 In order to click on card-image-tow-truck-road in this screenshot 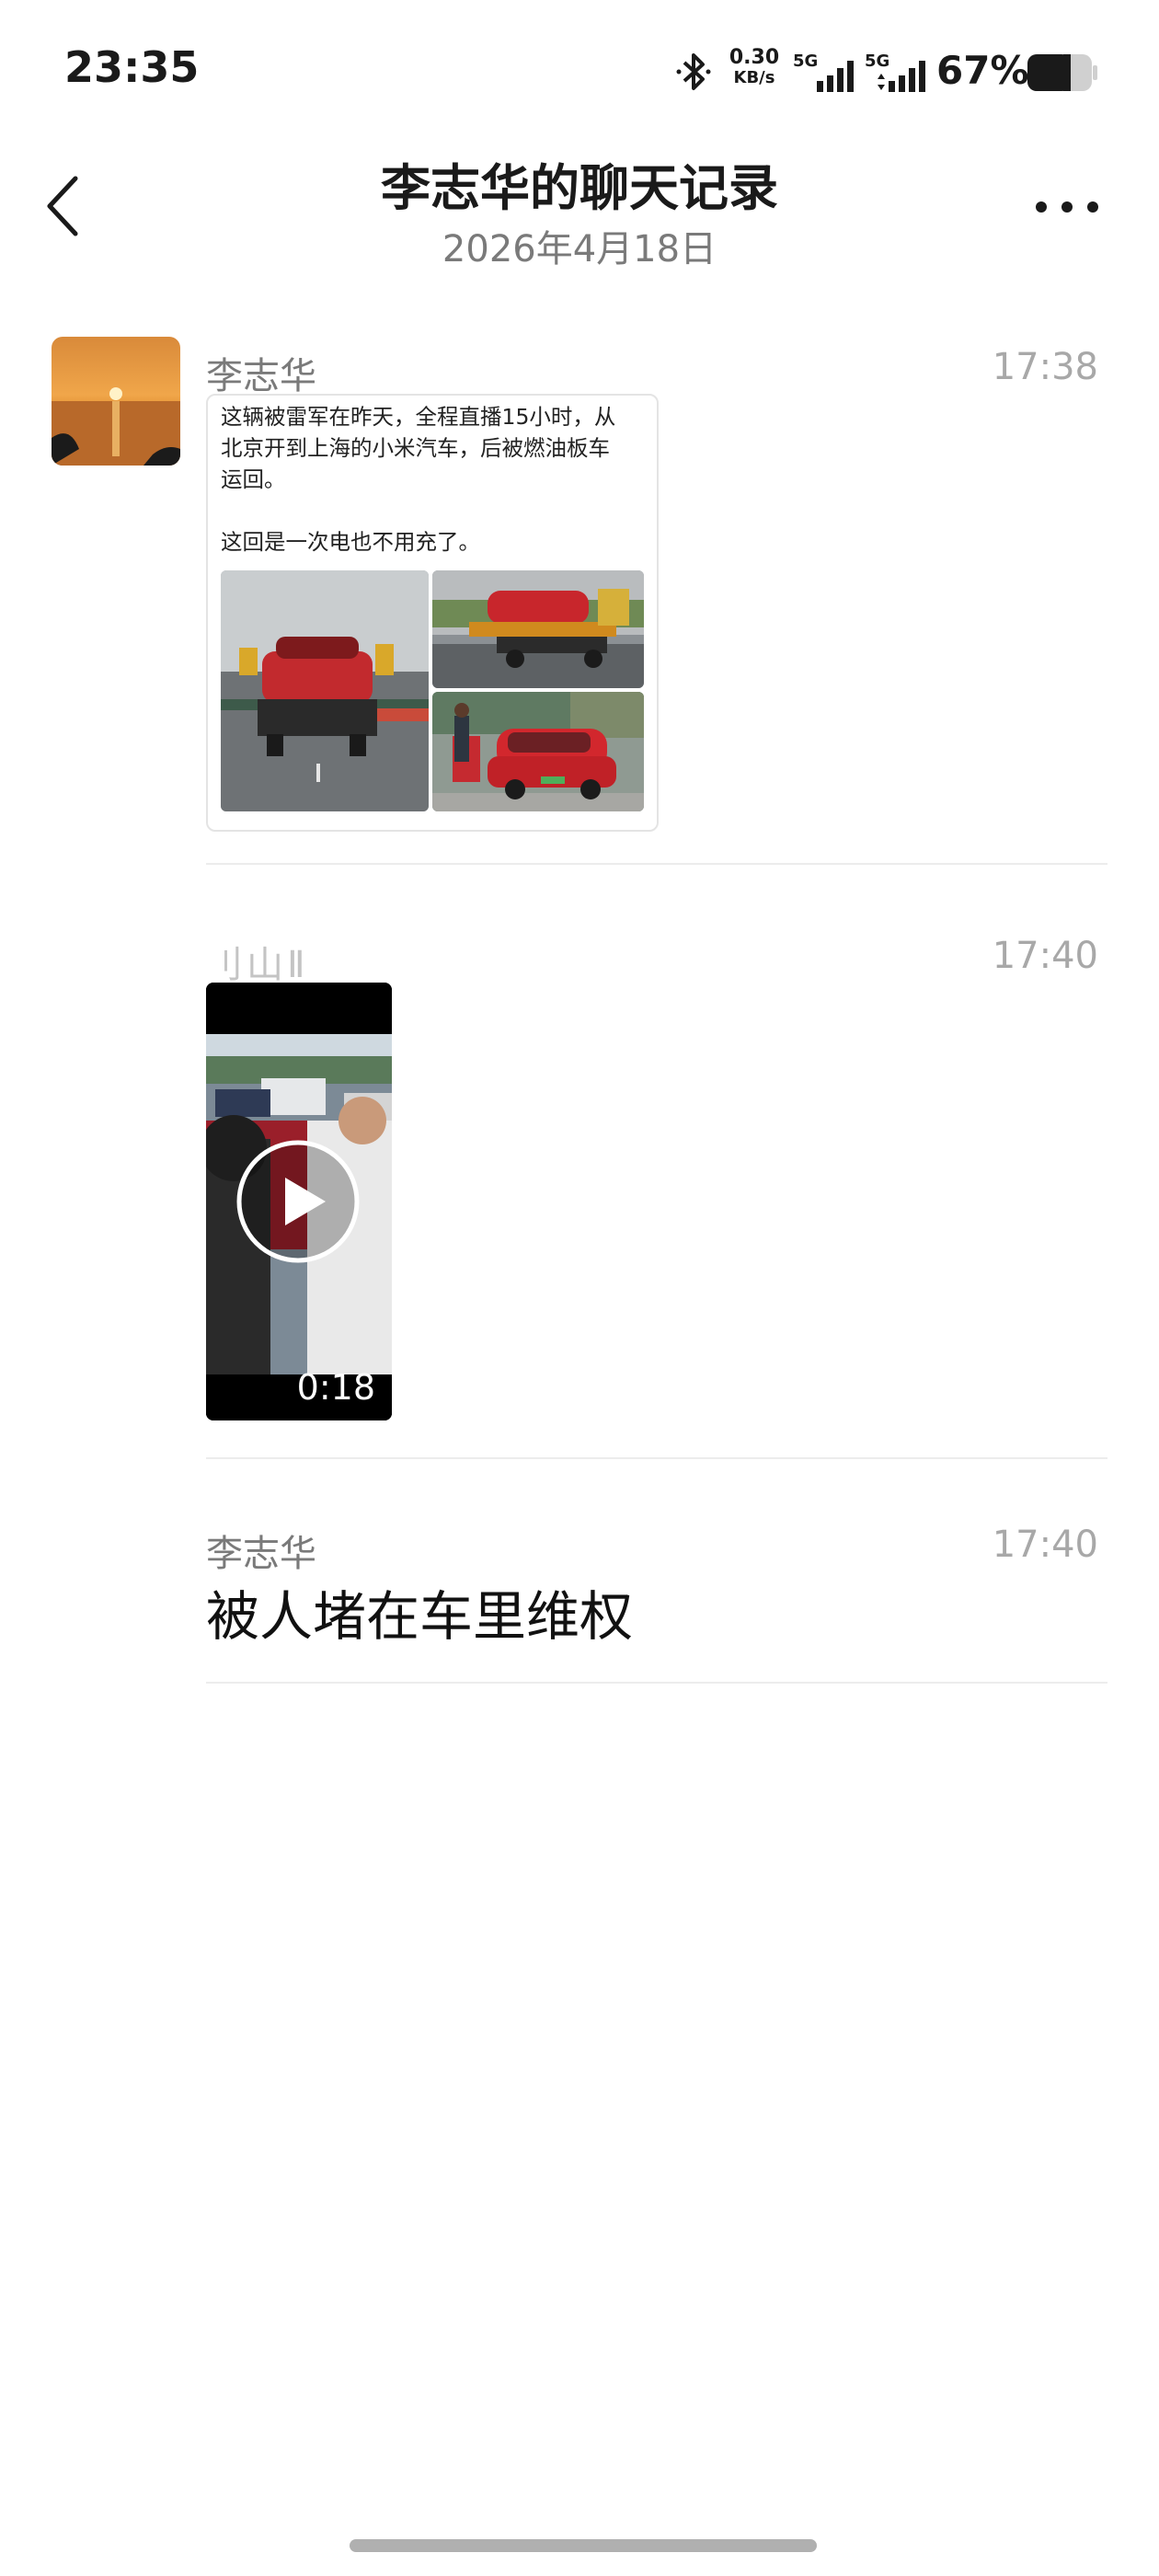, I will do `click(325, 690)`.